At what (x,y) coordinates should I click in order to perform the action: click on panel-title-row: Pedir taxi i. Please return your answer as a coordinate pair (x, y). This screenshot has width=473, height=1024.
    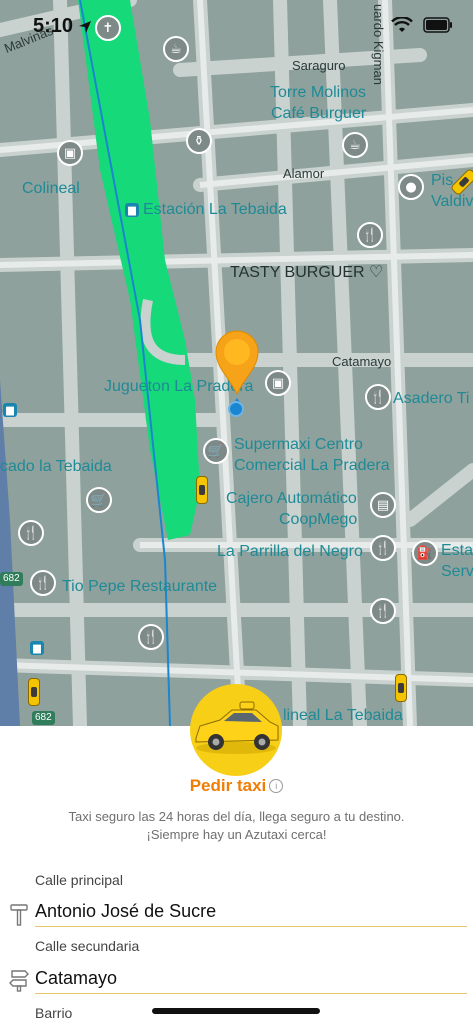
    Looking at the image, I should click on (236, 786).